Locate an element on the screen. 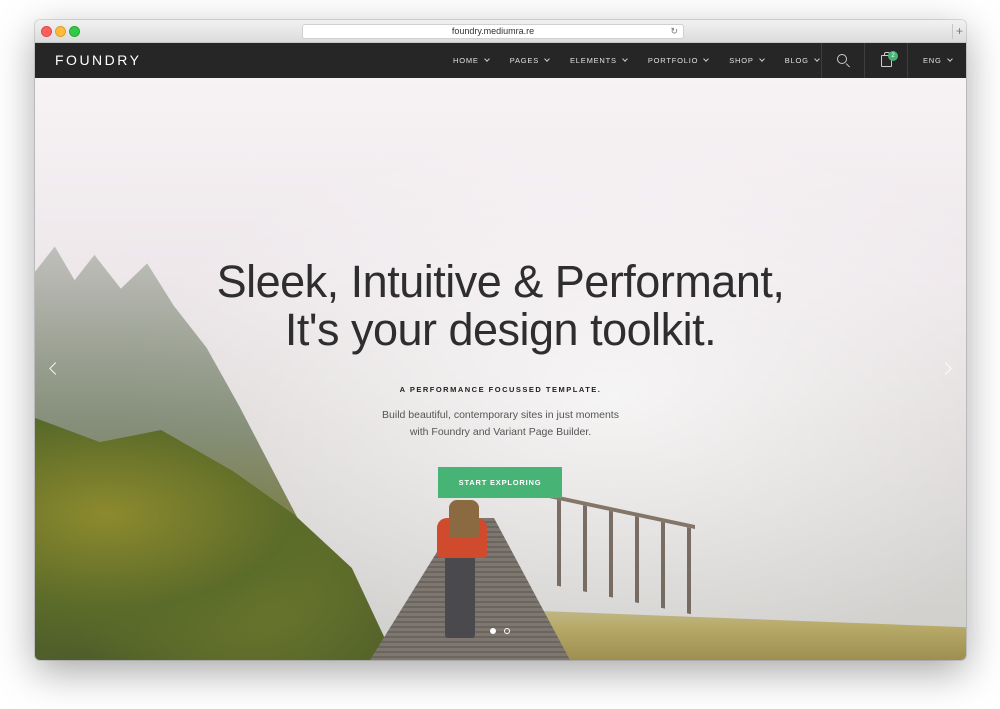 The height and width of the screenshot is (709, 1000). start-exploring-button: START EXPLORING is located at coordinates (500, 482).